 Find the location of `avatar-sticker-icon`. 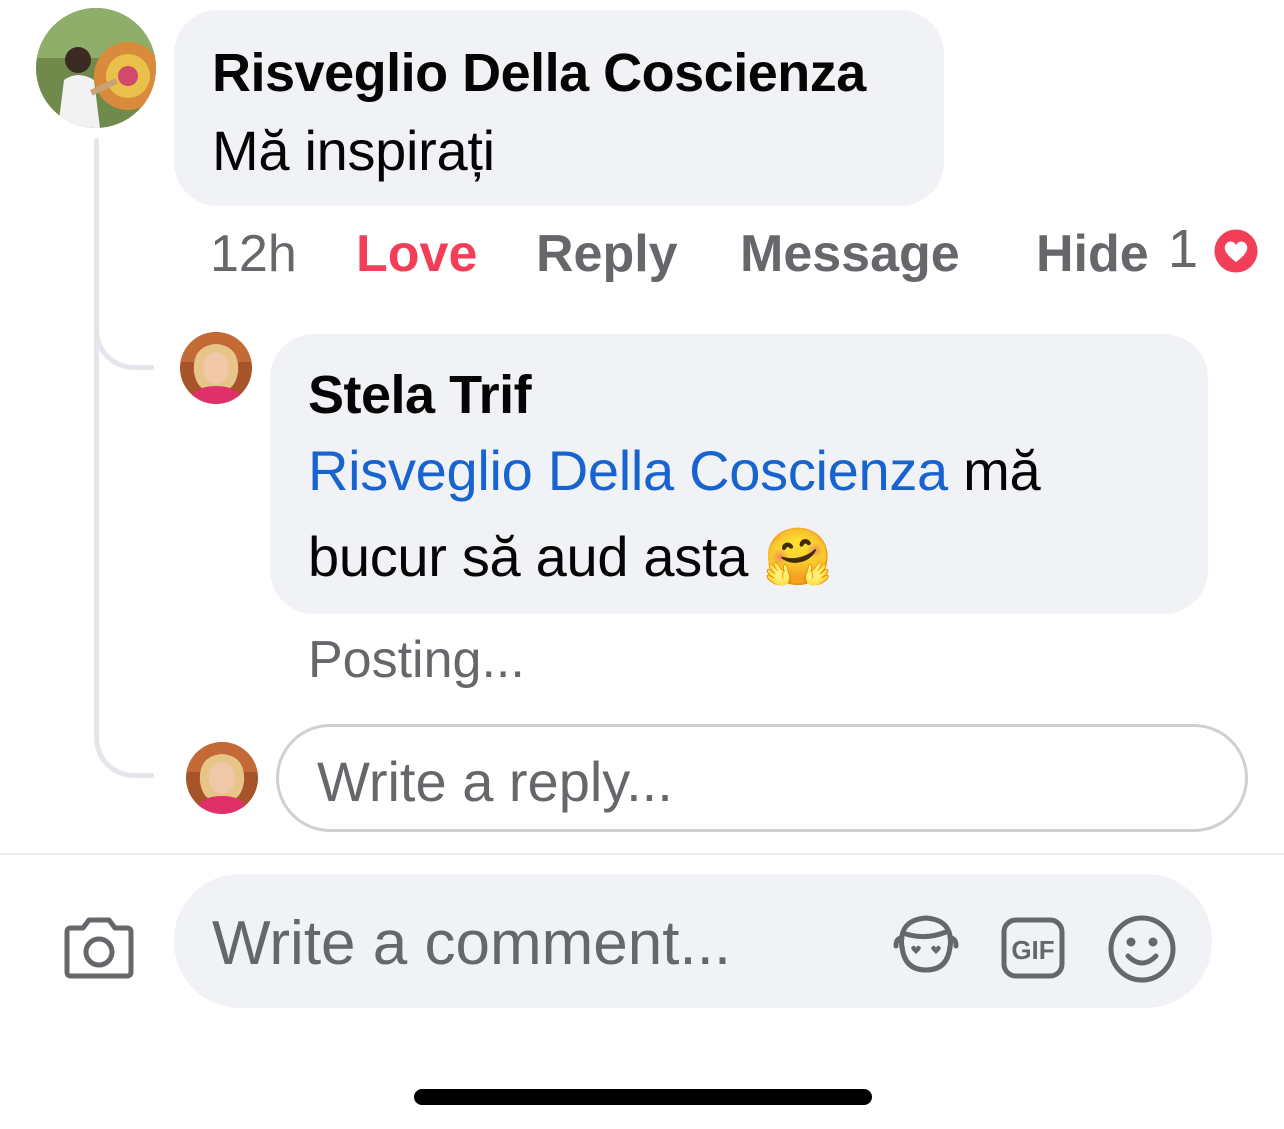

avatar-sticker-icon is located at coordinates (926, 944).